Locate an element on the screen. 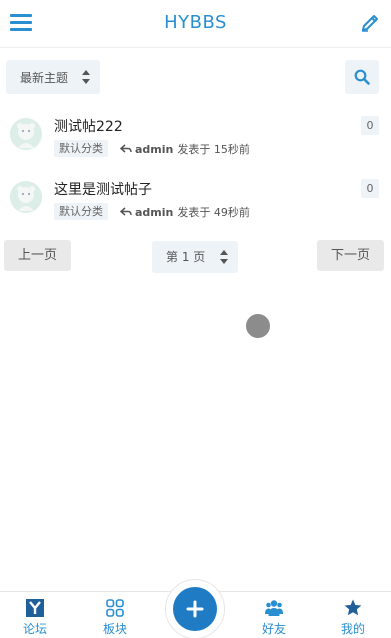  page-arrows-icon is located at coordinates (224, 257).